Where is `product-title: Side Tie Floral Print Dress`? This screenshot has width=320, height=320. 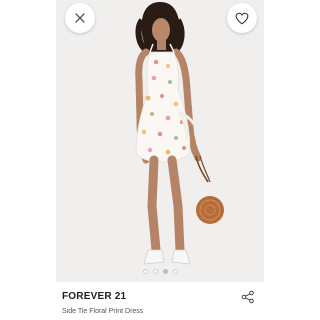 product-title: Side Tie Floral Print Dress is located at coordinates (103, 311).